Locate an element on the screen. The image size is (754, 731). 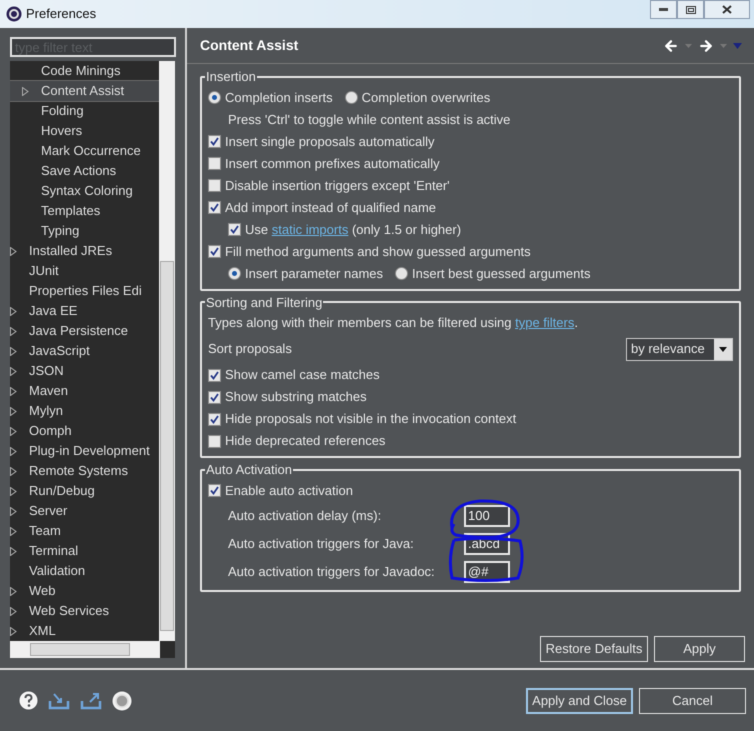
group-title: Auto Activation is located at coordinates (249, 470).